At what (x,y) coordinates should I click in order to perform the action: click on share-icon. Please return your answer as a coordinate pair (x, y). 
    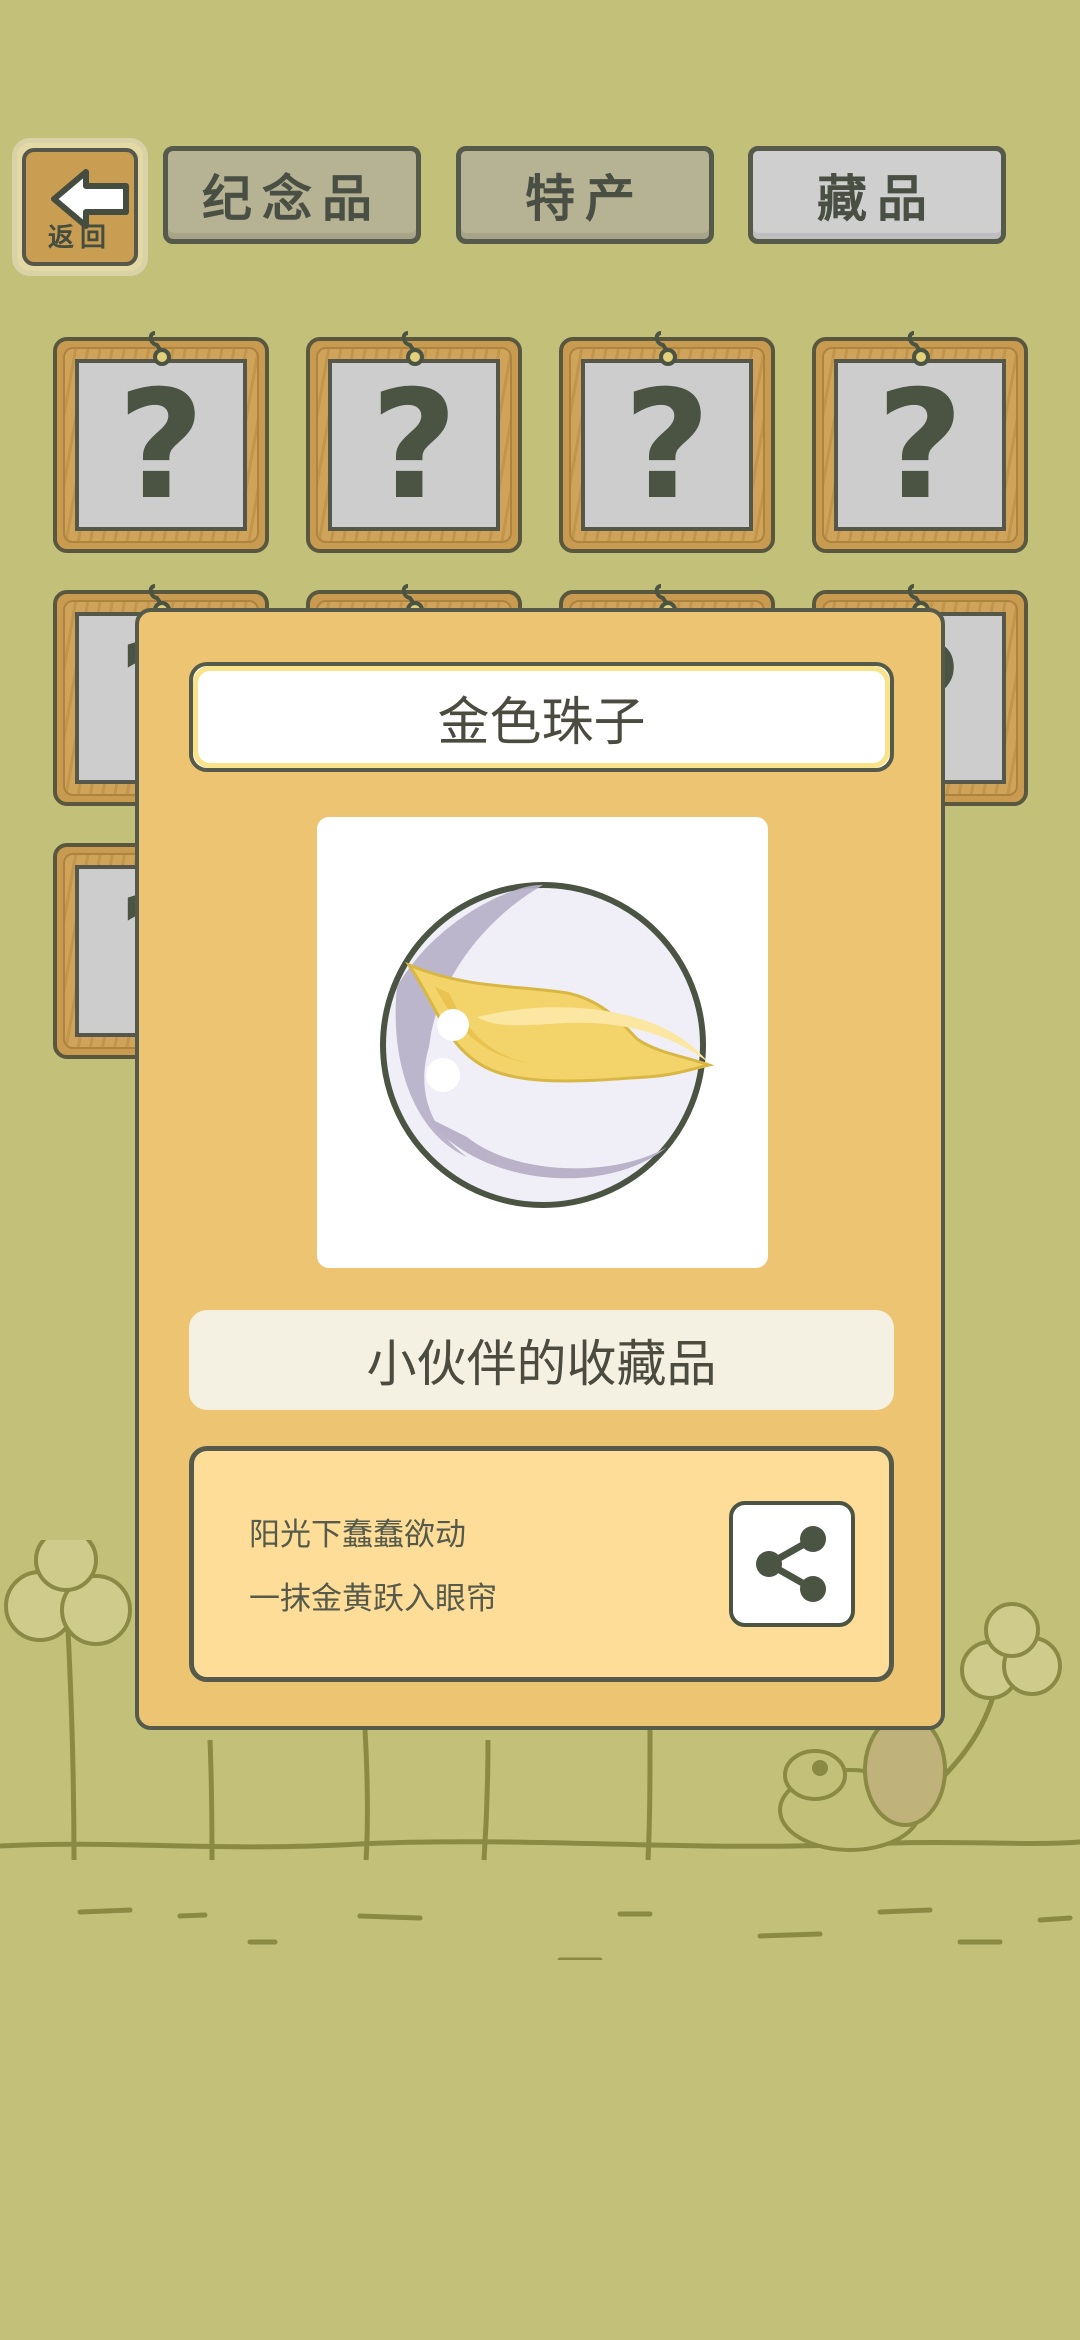
    Looking at the image, I should click on (791, 1564).